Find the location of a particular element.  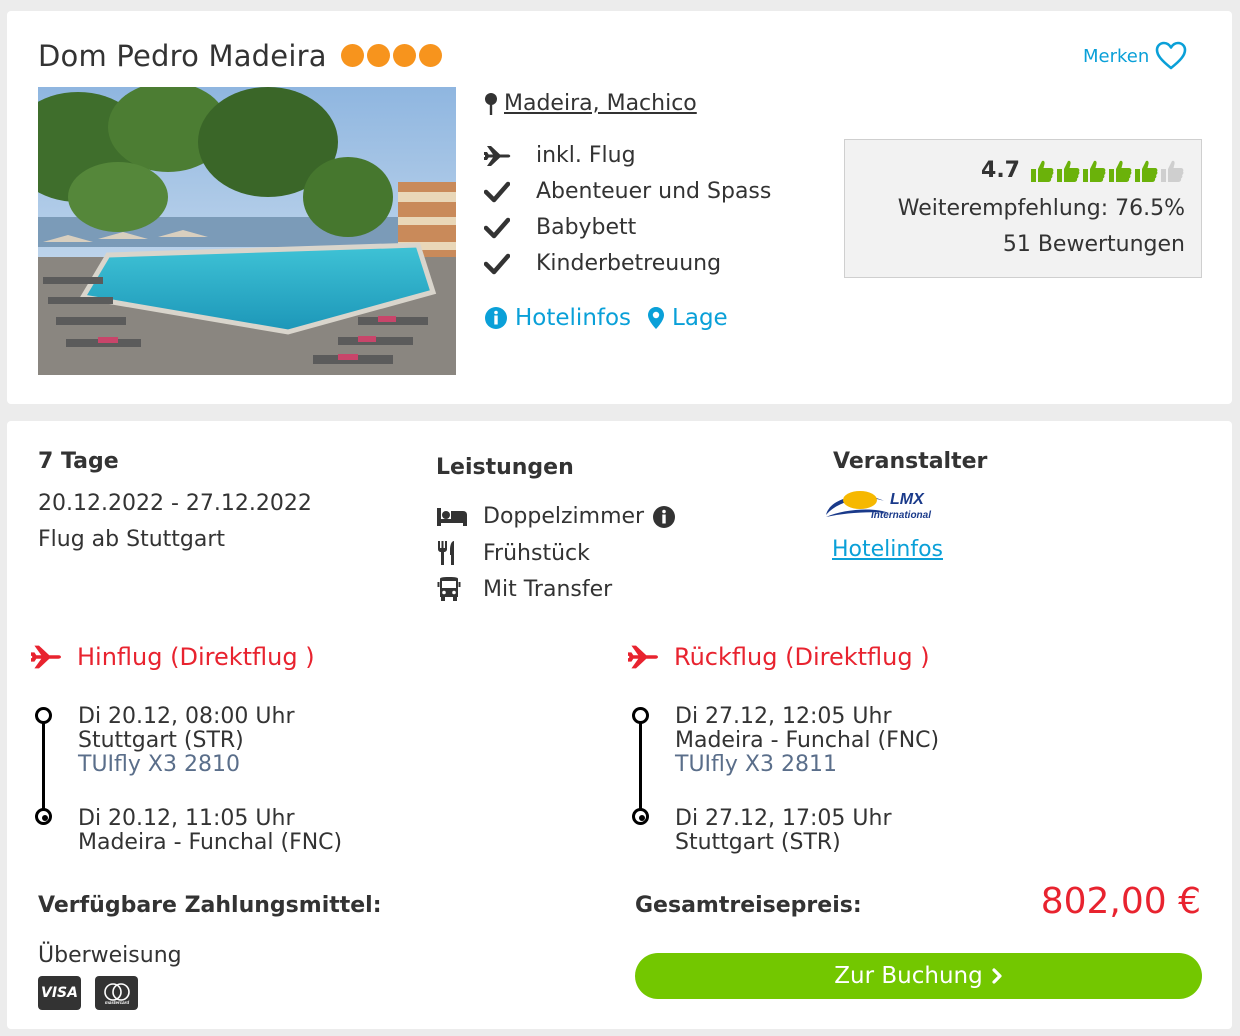

feature-label: Abenteuer und Spass is located at coordinates (654, 191).